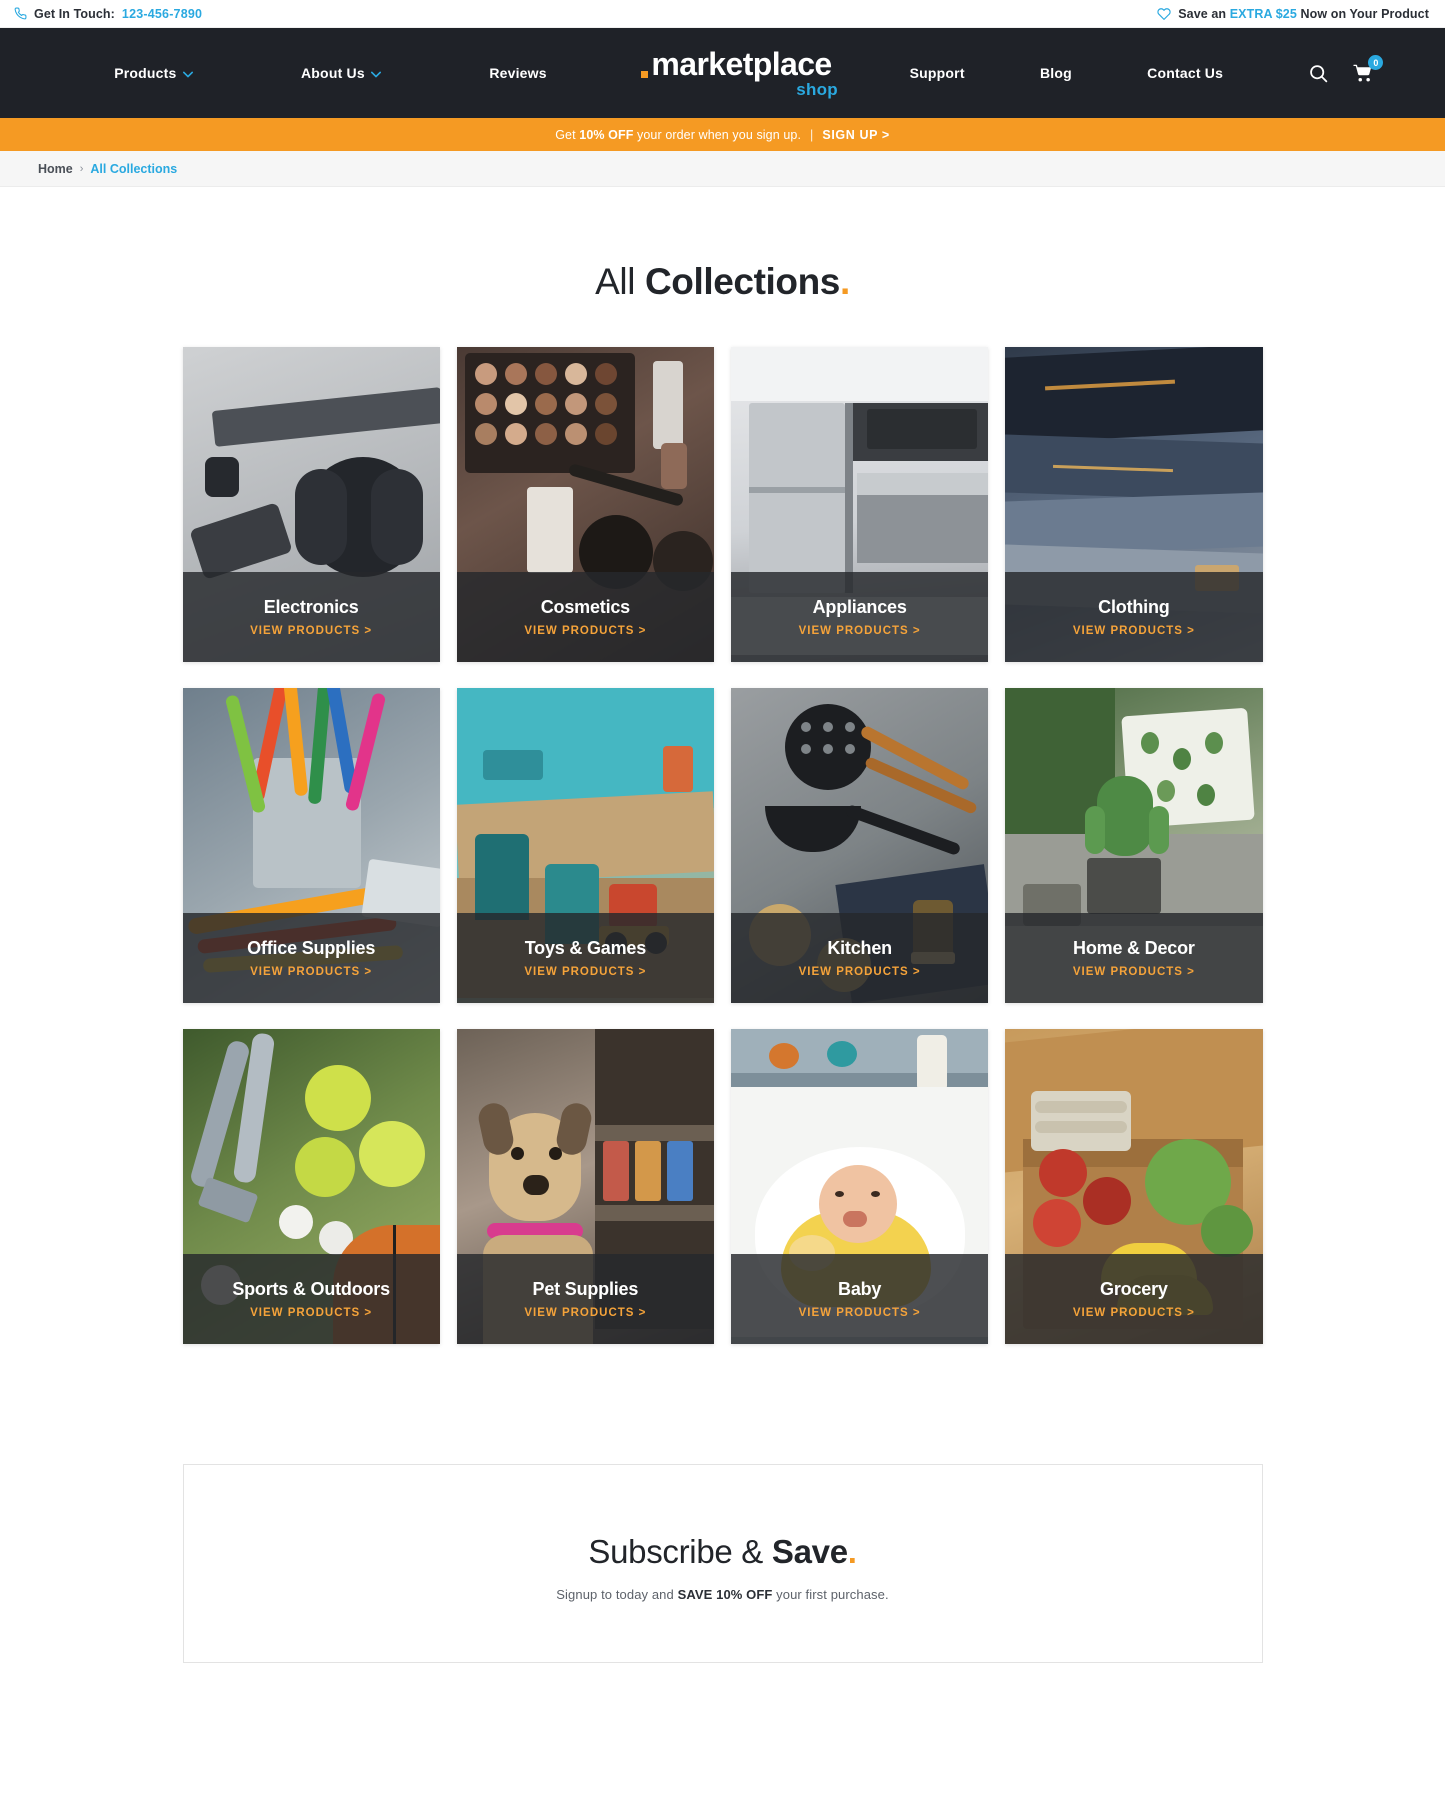  I want to click on collection-overlay-kitchen: Kitchen VIEW PRODUCTS >, so click(860, 958).